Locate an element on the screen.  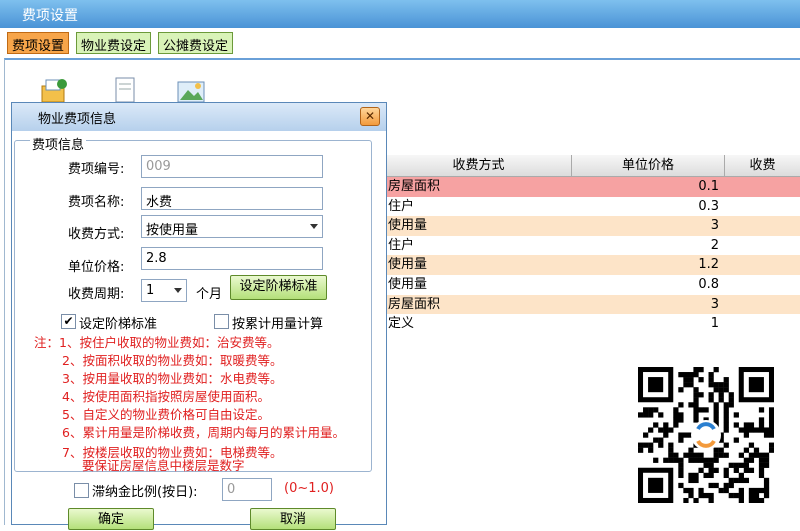
note-line: 要保证房屋信息中楼层是数字 is located at coordinates (163, 465).